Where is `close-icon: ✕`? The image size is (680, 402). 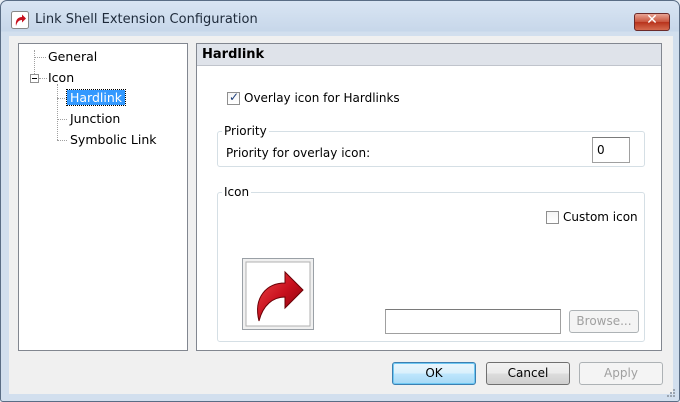
close-icon: ✕ is located at coordinates (652, 20).